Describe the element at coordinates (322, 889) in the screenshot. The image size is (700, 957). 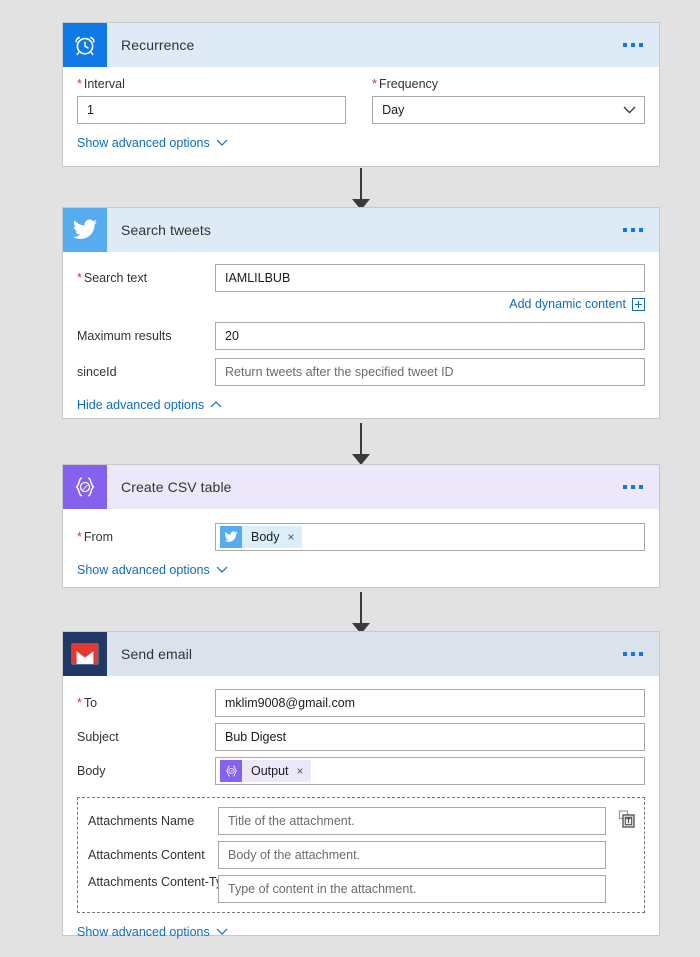
I see `attachments-content-type-placeholder: Type of content in the attachment.` at that location.